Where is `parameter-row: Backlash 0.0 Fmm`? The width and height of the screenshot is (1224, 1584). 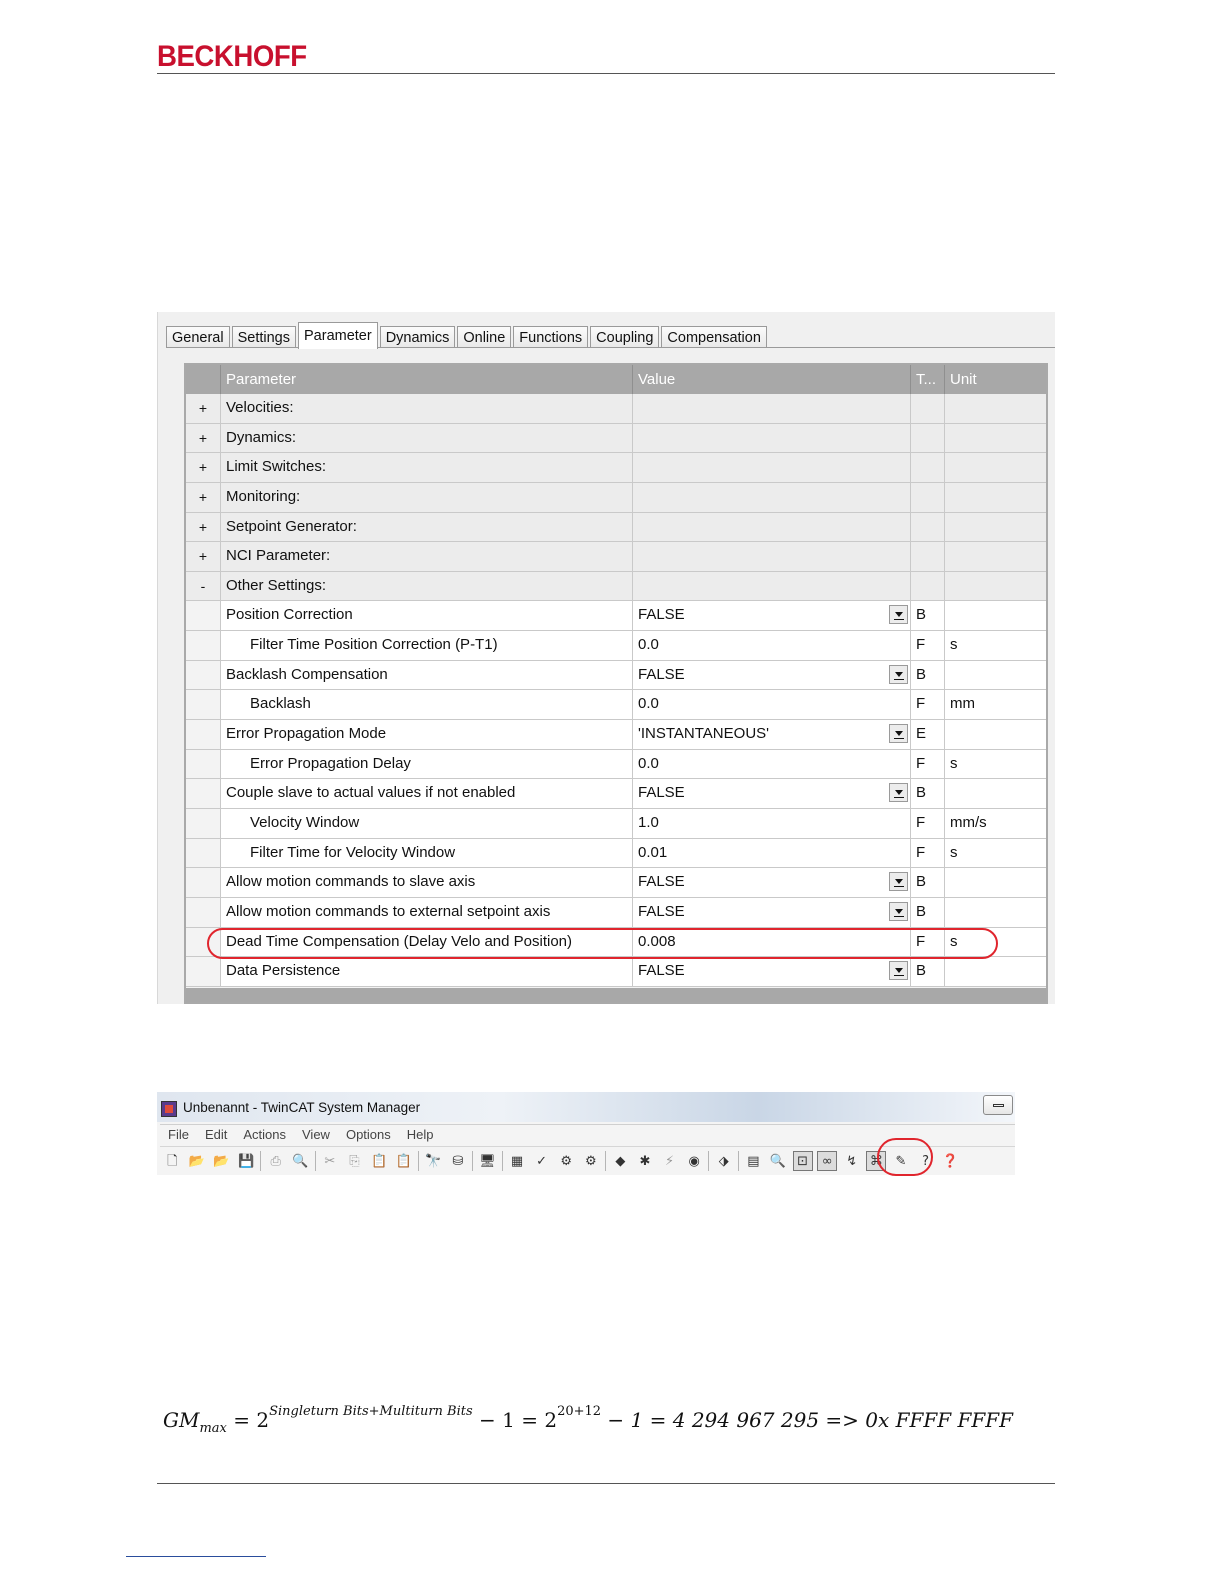 parameter-row: Backlash 0.0 Fmm is located at coordinates (616, 705).